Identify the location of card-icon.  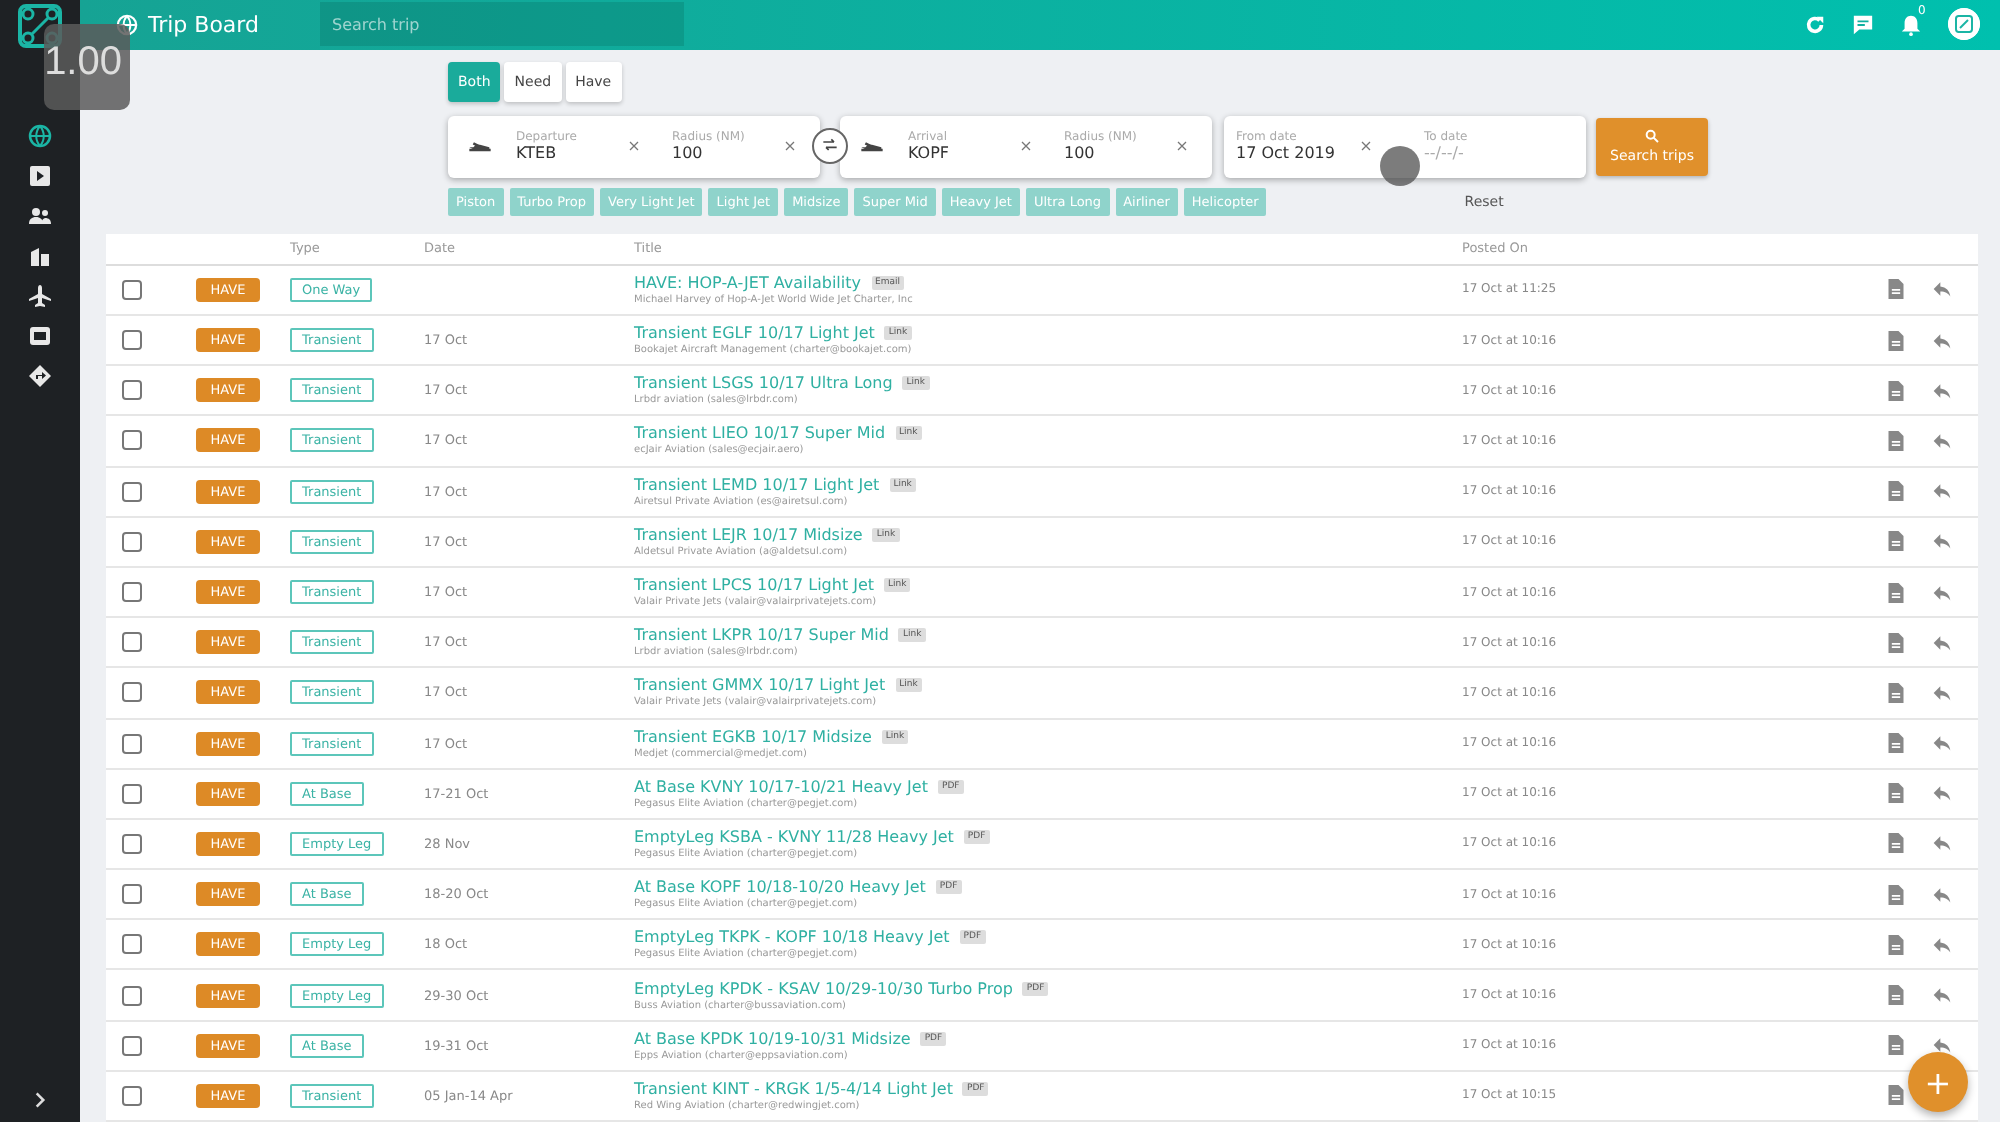
(40, 336).